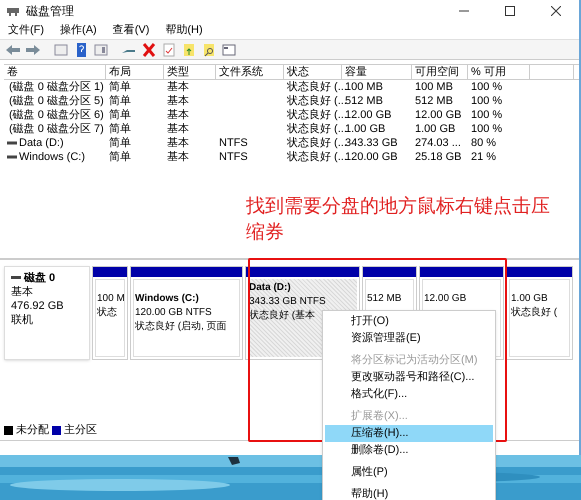  I want to click on table-cell: 120.00 GB, so click(371, 157).